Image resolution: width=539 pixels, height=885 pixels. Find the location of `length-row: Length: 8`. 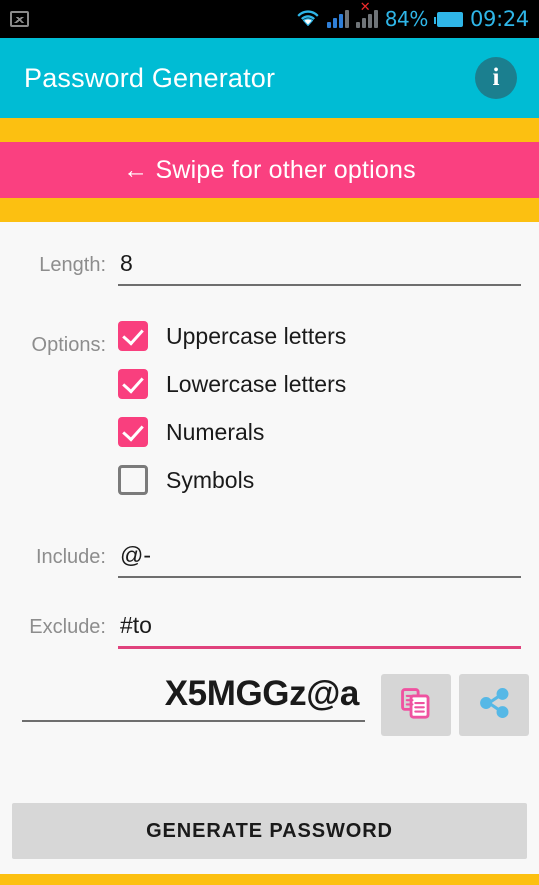

length-row: Length: 8 is located at coordinates (269, 268).